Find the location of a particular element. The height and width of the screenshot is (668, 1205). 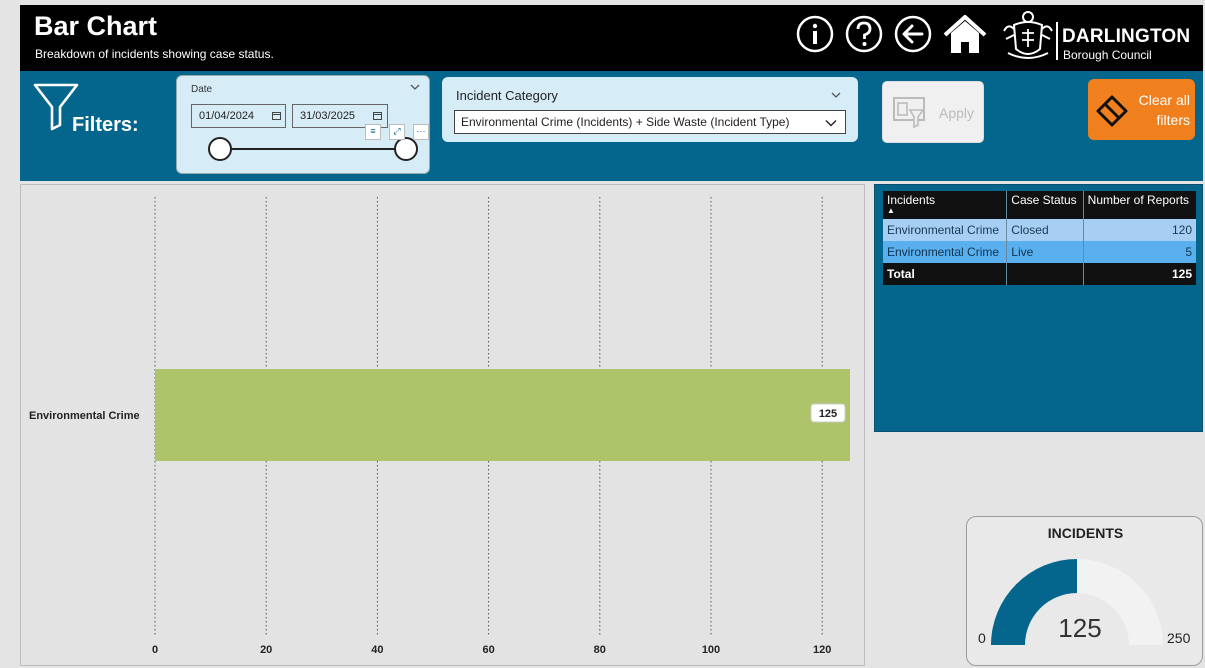

table-total-row: Total 125 is located at coordinates (1039, 274).